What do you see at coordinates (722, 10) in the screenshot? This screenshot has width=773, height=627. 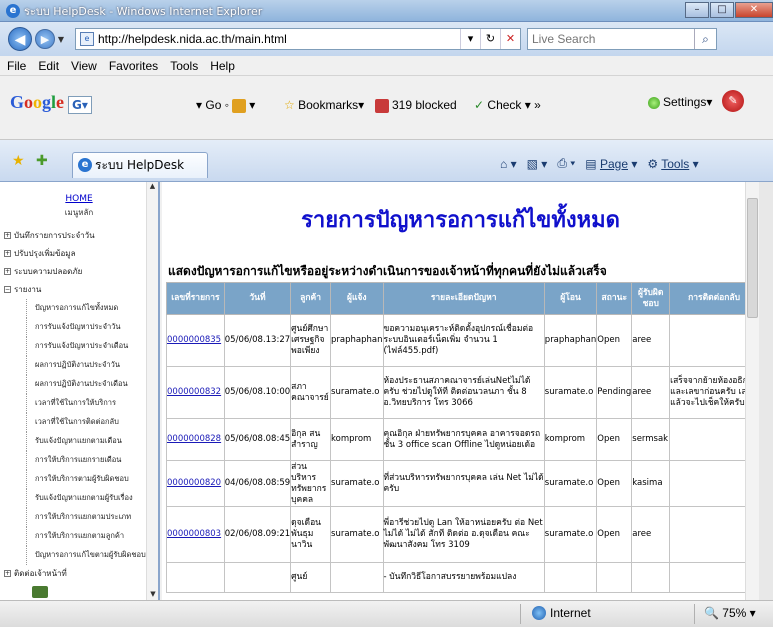 I see `maximize-button: □` at bounding box center [722, 10].